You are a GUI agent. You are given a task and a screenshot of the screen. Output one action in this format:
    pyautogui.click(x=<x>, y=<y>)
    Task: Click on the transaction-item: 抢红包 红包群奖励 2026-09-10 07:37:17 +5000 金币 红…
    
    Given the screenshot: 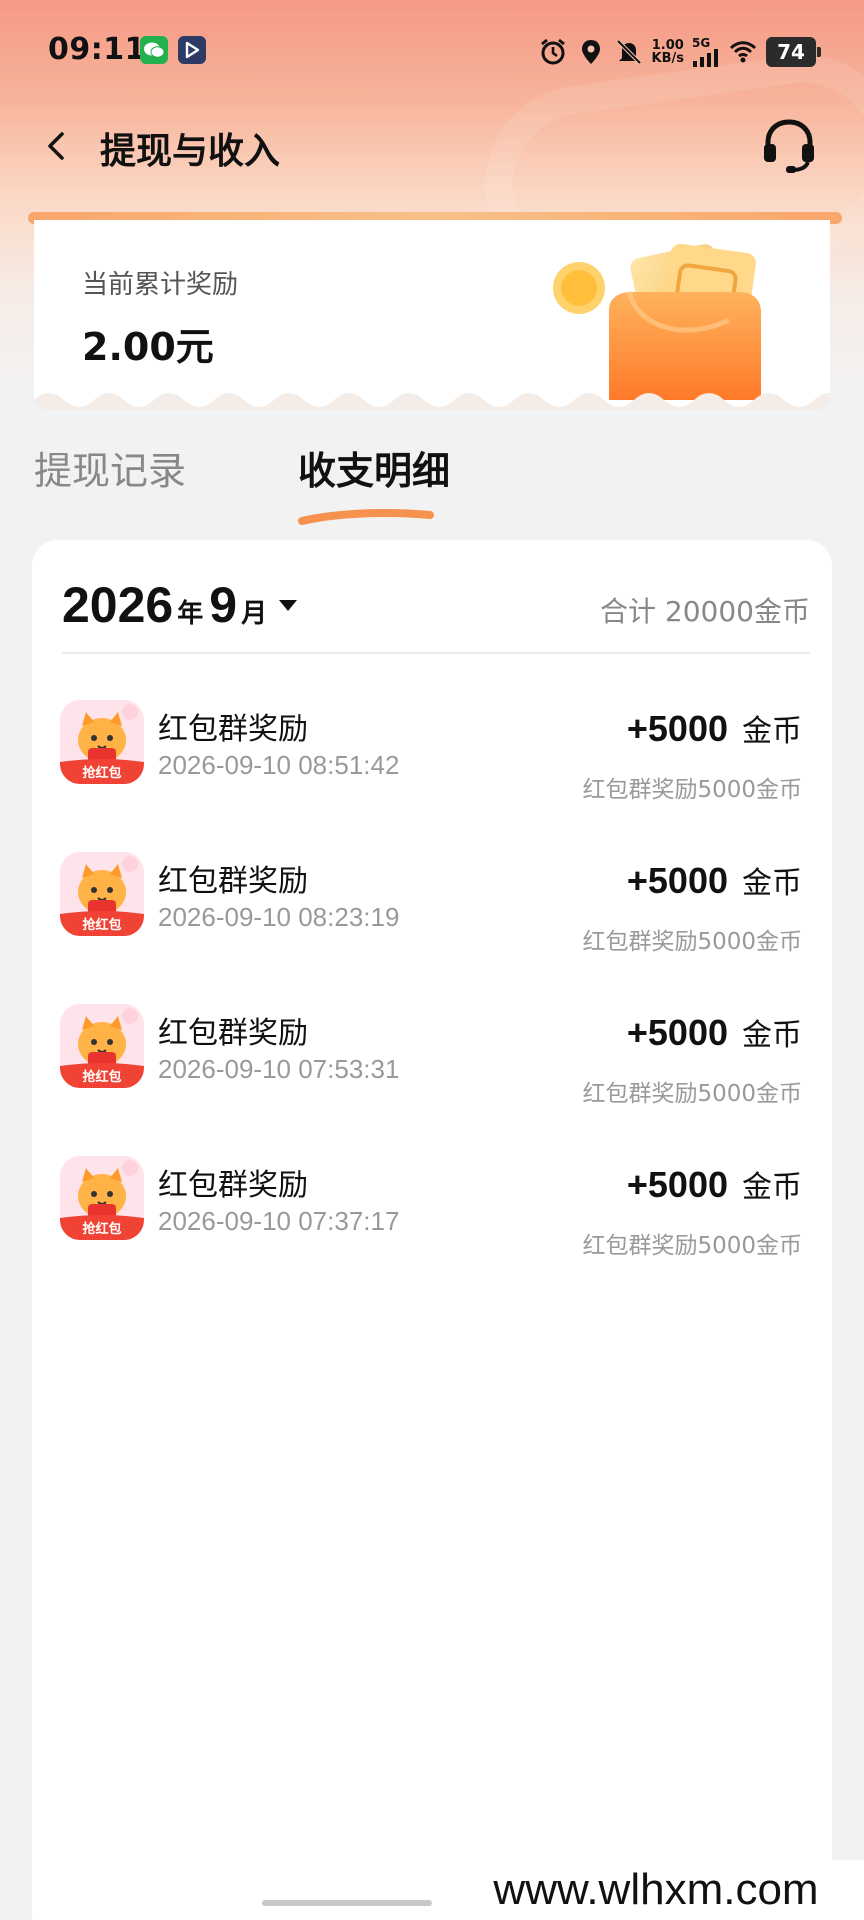 What is the action you would take?
    pyautogui.click(x=432, y=1231)
    